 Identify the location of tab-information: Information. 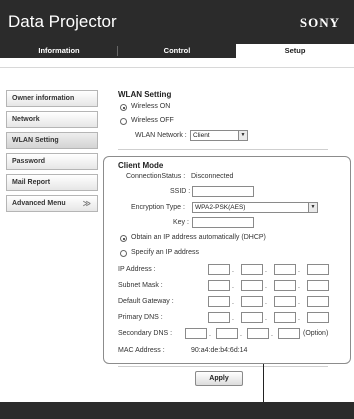
(59, 51).